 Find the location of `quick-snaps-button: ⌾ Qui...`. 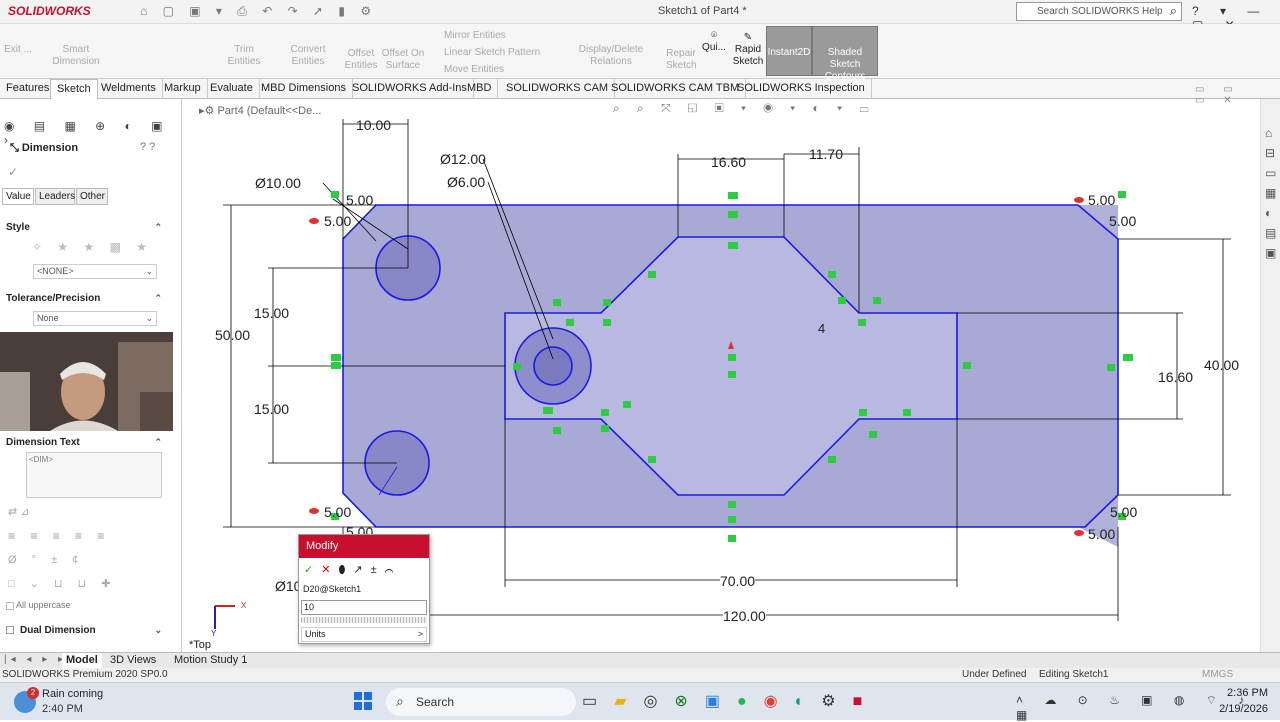

quick-snaps-button: ⌾ Qui... is located at coordinates (714, 42).